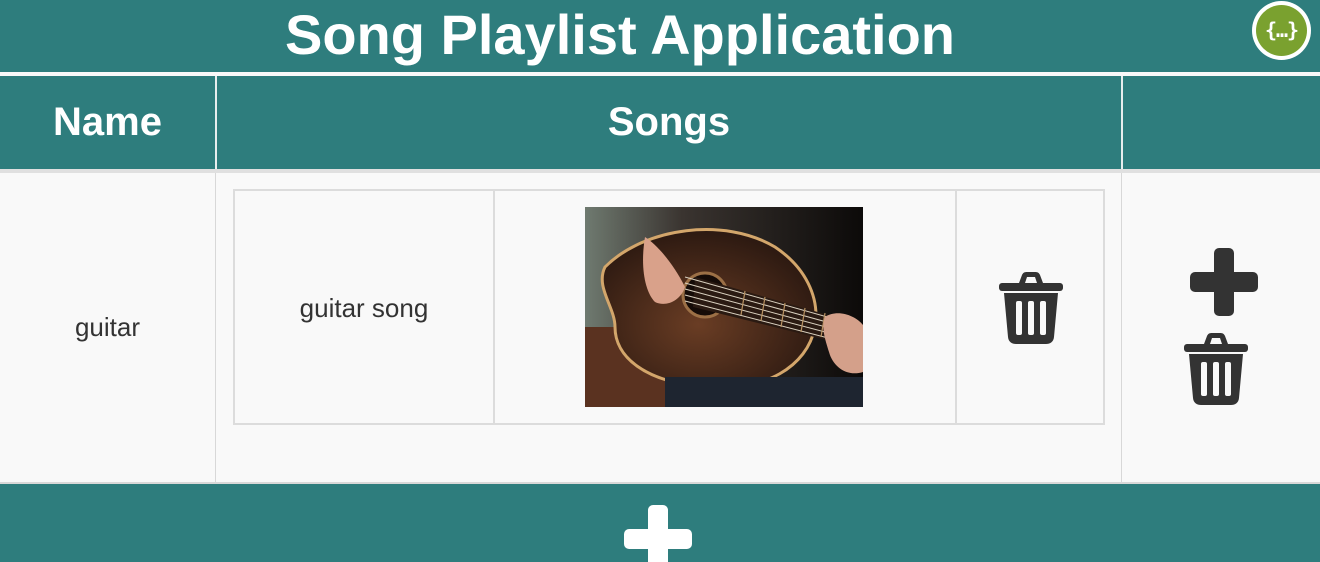 The width and height of the screenshot is (1320, 562). I want to click on acoustic-guitar-photo, so click(724, 307).